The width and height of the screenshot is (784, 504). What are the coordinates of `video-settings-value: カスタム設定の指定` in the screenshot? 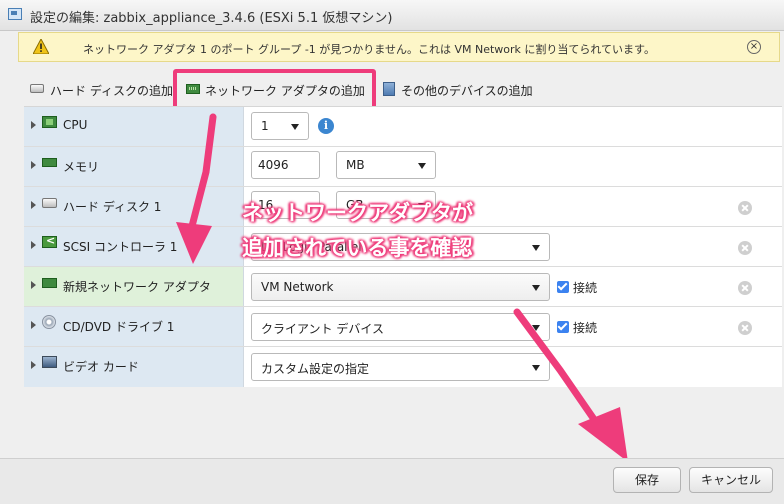 It's located at (315, 369).